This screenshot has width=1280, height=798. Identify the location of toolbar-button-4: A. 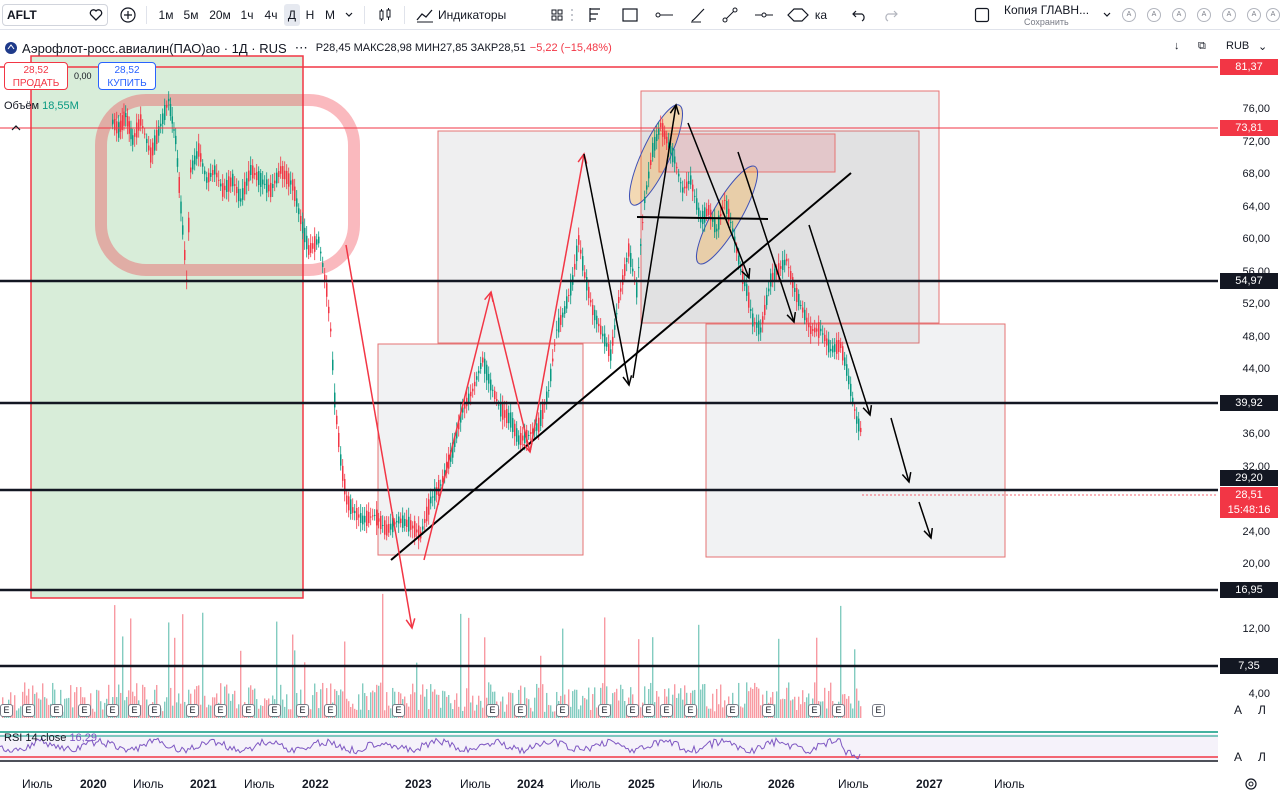
(1204, 15).